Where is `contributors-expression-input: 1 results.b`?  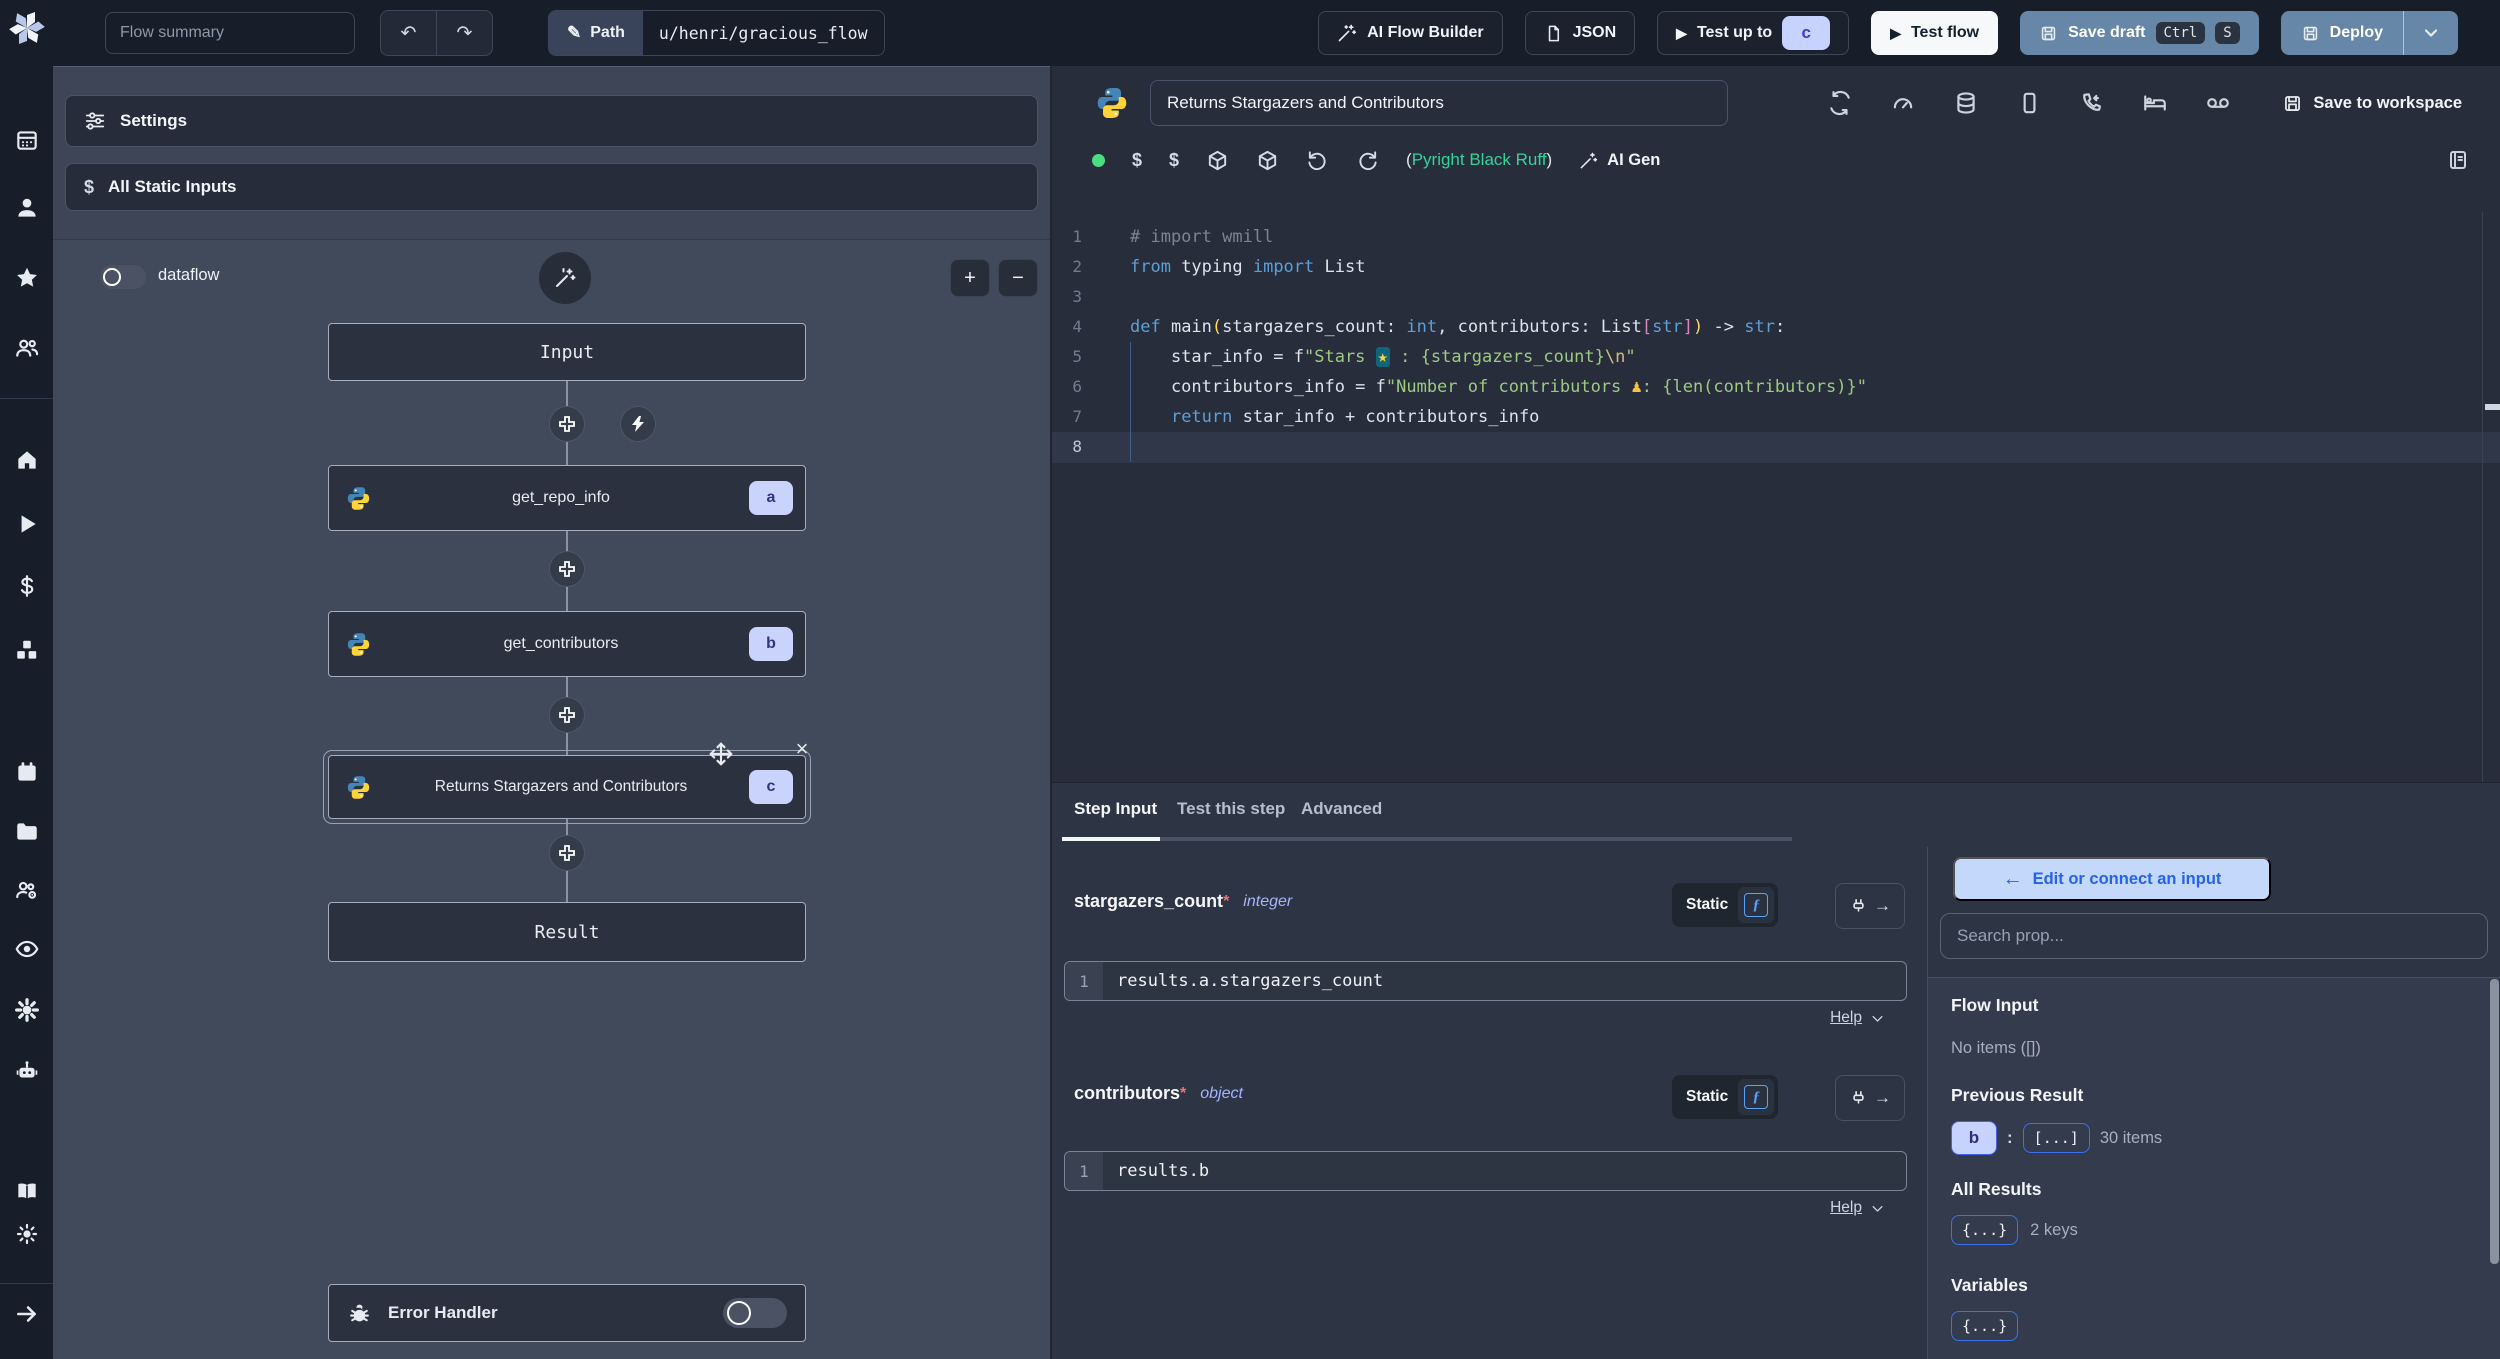 contributors-expression-input: 1 results.b is located at coordinates (1485, 1171).